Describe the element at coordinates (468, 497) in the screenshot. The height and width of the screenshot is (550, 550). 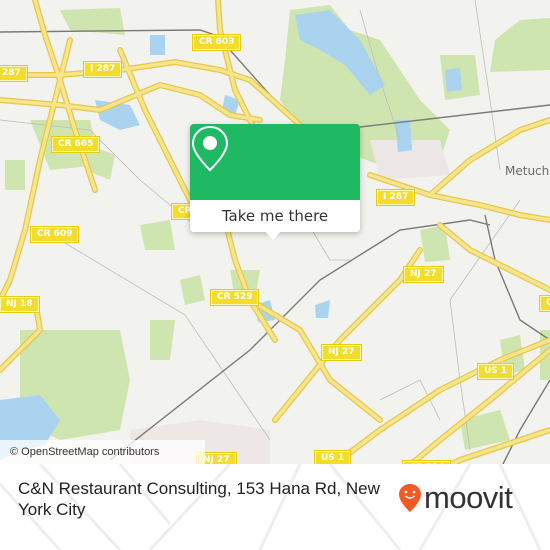
I see `moovit-wordmark: moovit` at that location.